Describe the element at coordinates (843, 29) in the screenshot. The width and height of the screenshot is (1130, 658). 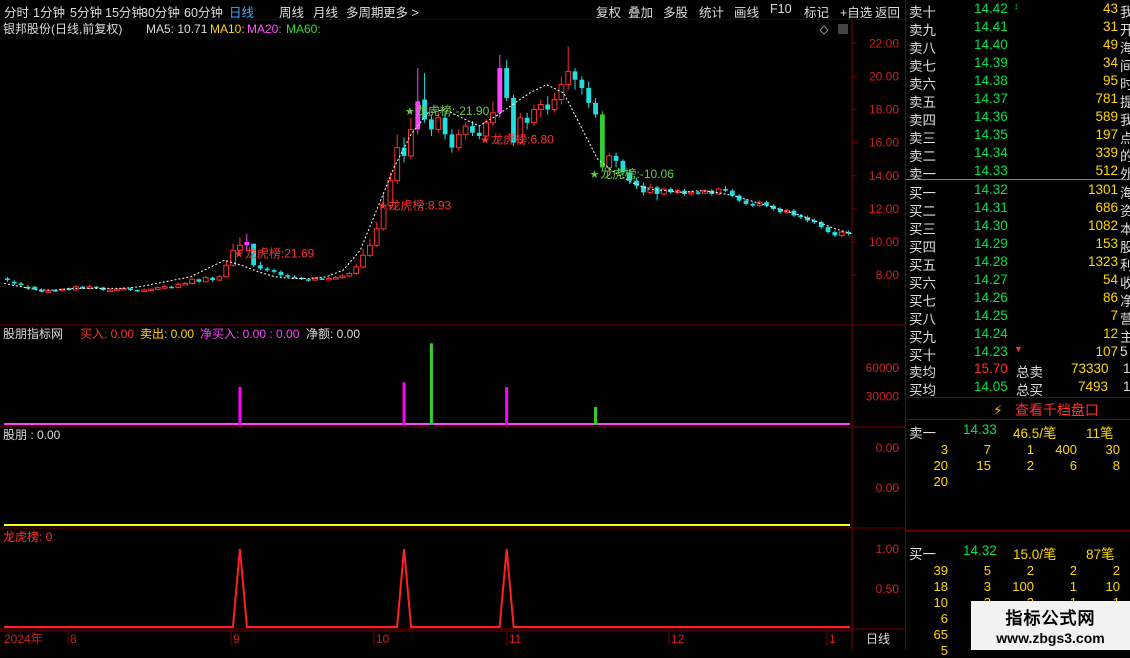
I see `settings-icon` at that location.